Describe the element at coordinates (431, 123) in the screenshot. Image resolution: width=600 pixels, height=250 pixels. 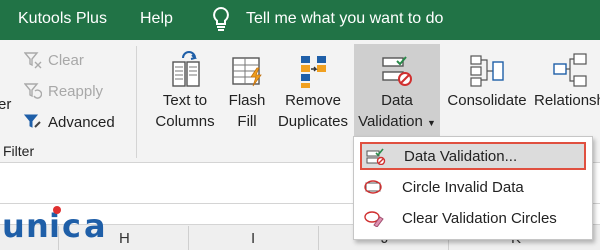
I see `chevron-down-icon: ▼` at that location.